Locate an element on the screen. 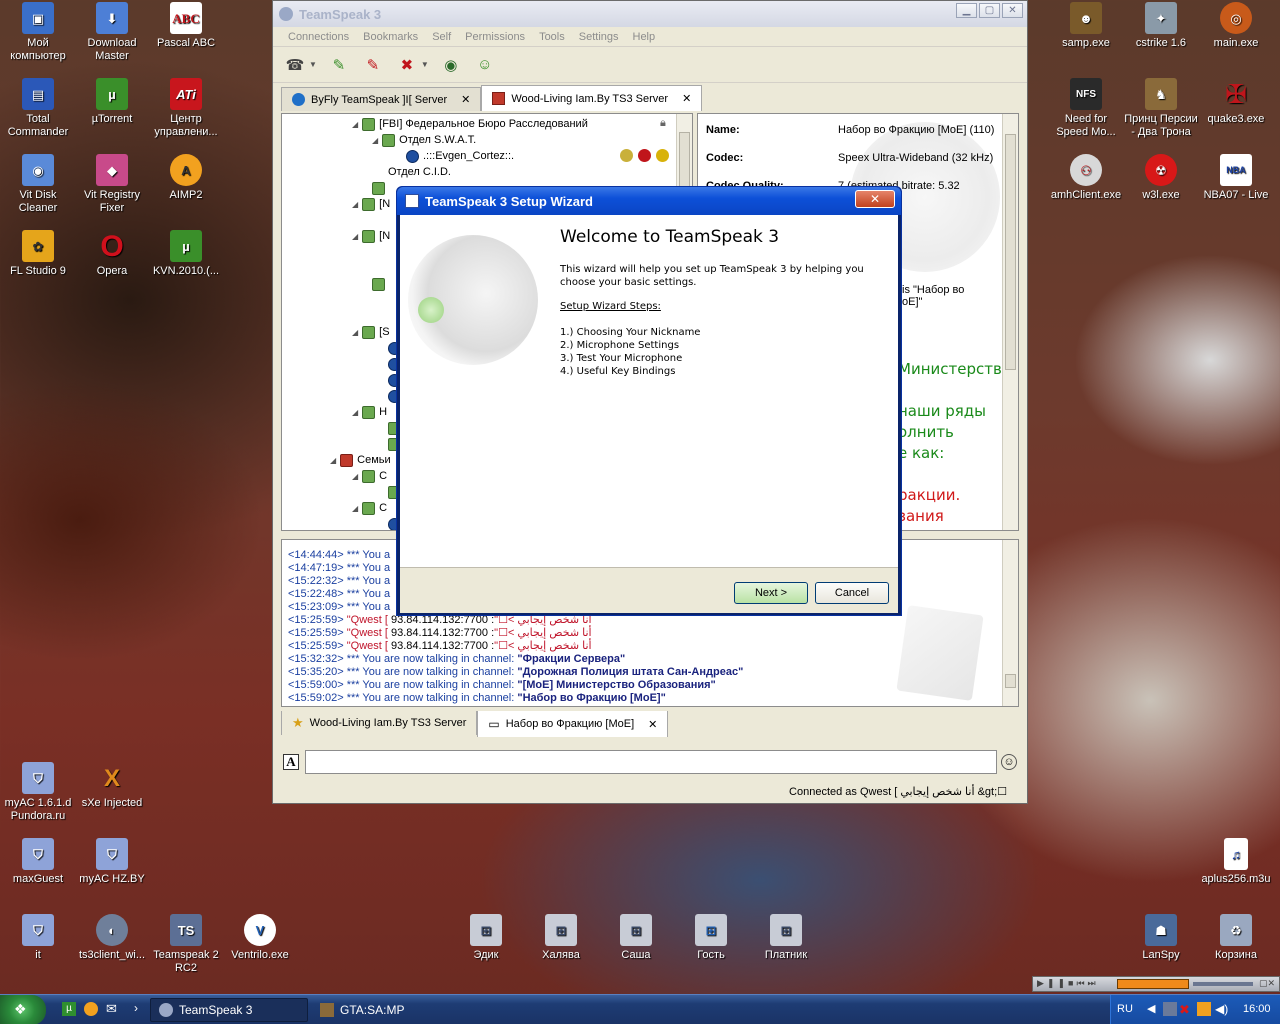  network-error-icon: ✖ is located at coordinates (1184, 1010).